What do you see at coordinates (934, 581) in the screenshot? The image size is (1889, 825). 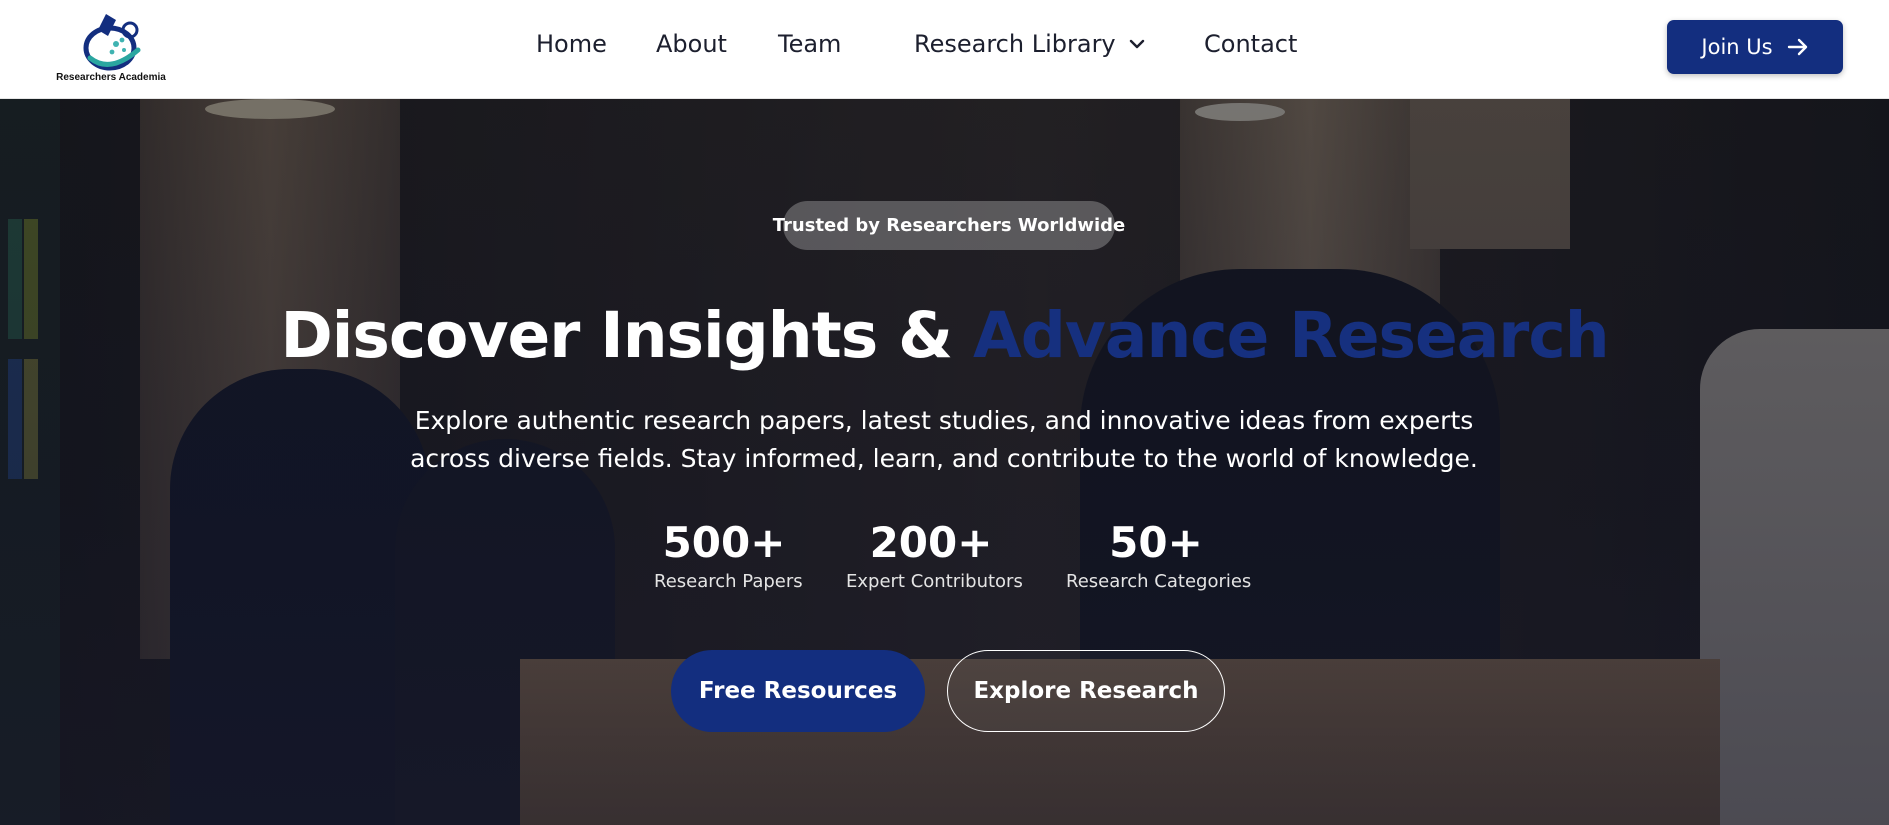 I see `stat-label: Expert Contributors` at bounding box center [934, 581].